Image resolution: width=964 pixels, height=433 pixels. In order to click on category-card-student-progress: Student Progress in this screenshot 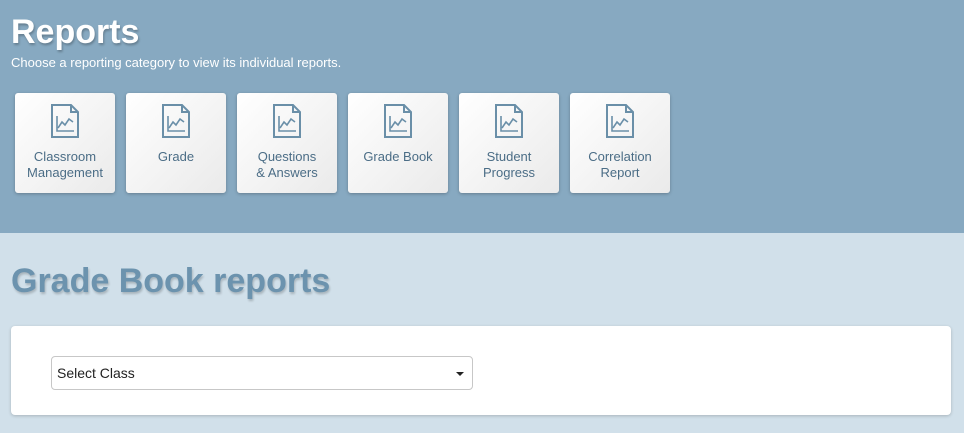, I will do `click(509, 143)`.